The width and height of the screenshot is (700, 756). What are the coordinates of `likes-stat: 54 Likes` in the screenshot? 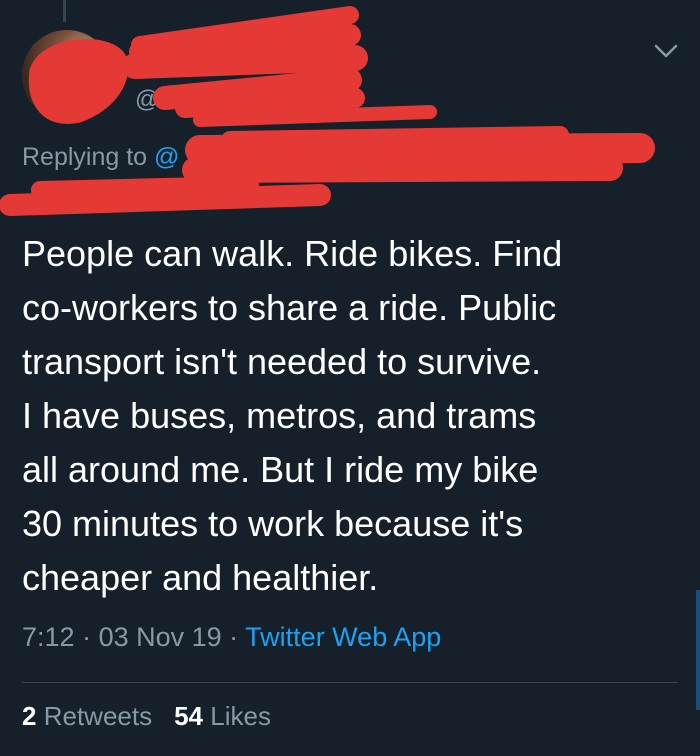 It's located at (222, 716).